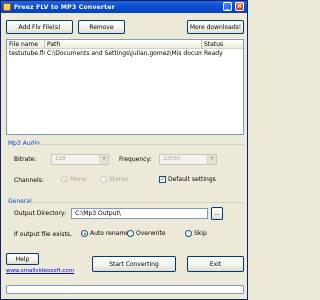  I want to click on start-converting-label: Start Converting, so click(134, 264).